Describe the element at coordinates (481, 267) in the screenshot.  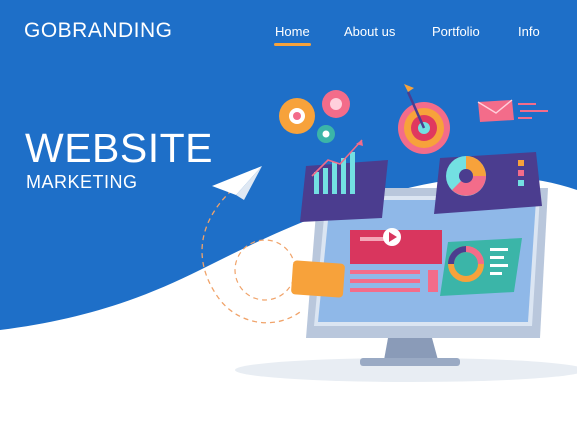
I see `donut-chart-card` at that location.